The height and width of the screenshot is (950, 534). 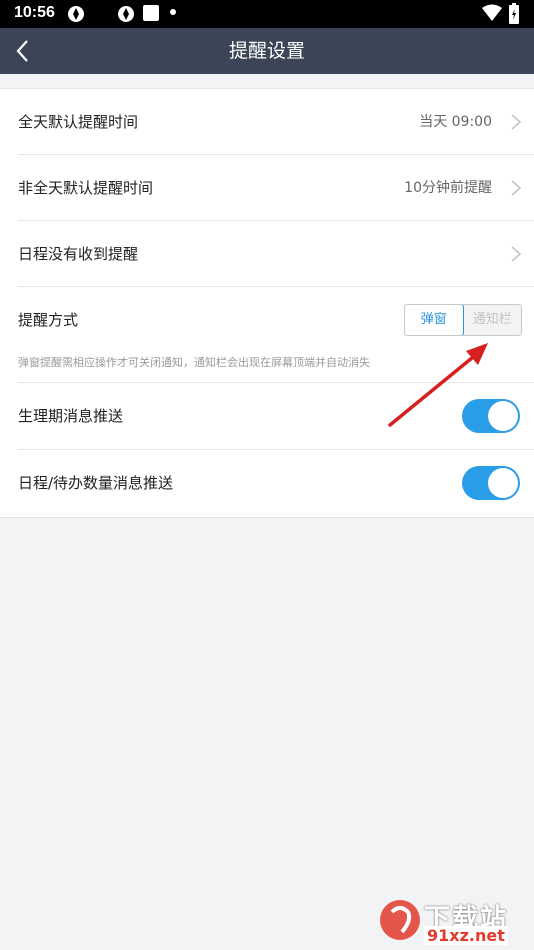 I want to click on todo-push-toggle, so click(x=491, y=483).